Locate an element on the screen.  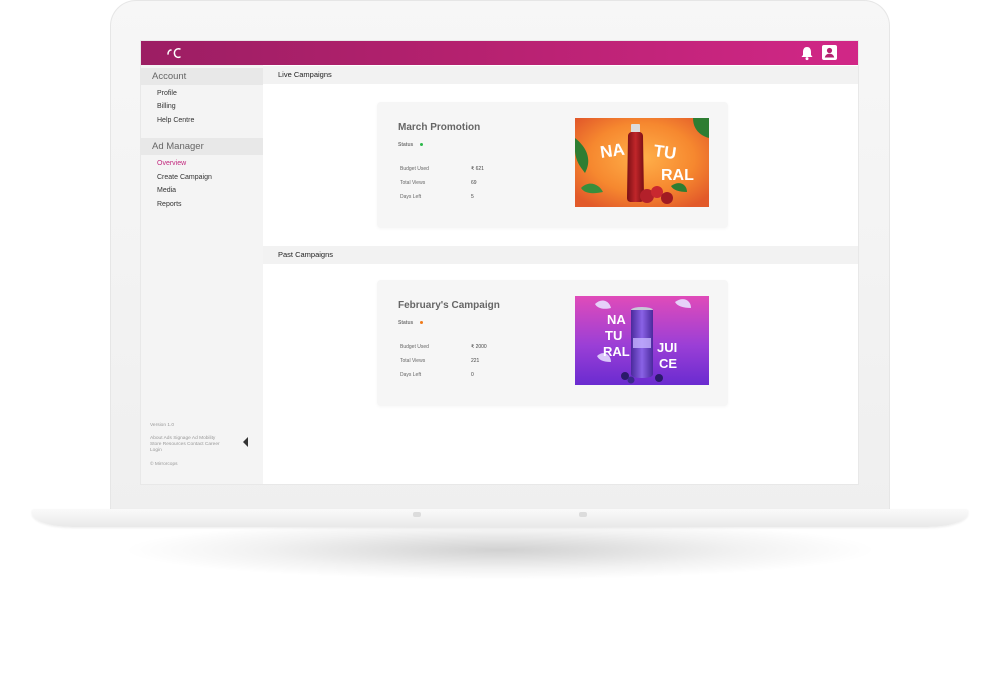
campaign-title: March Promotion is located at coordinates (439, 127).